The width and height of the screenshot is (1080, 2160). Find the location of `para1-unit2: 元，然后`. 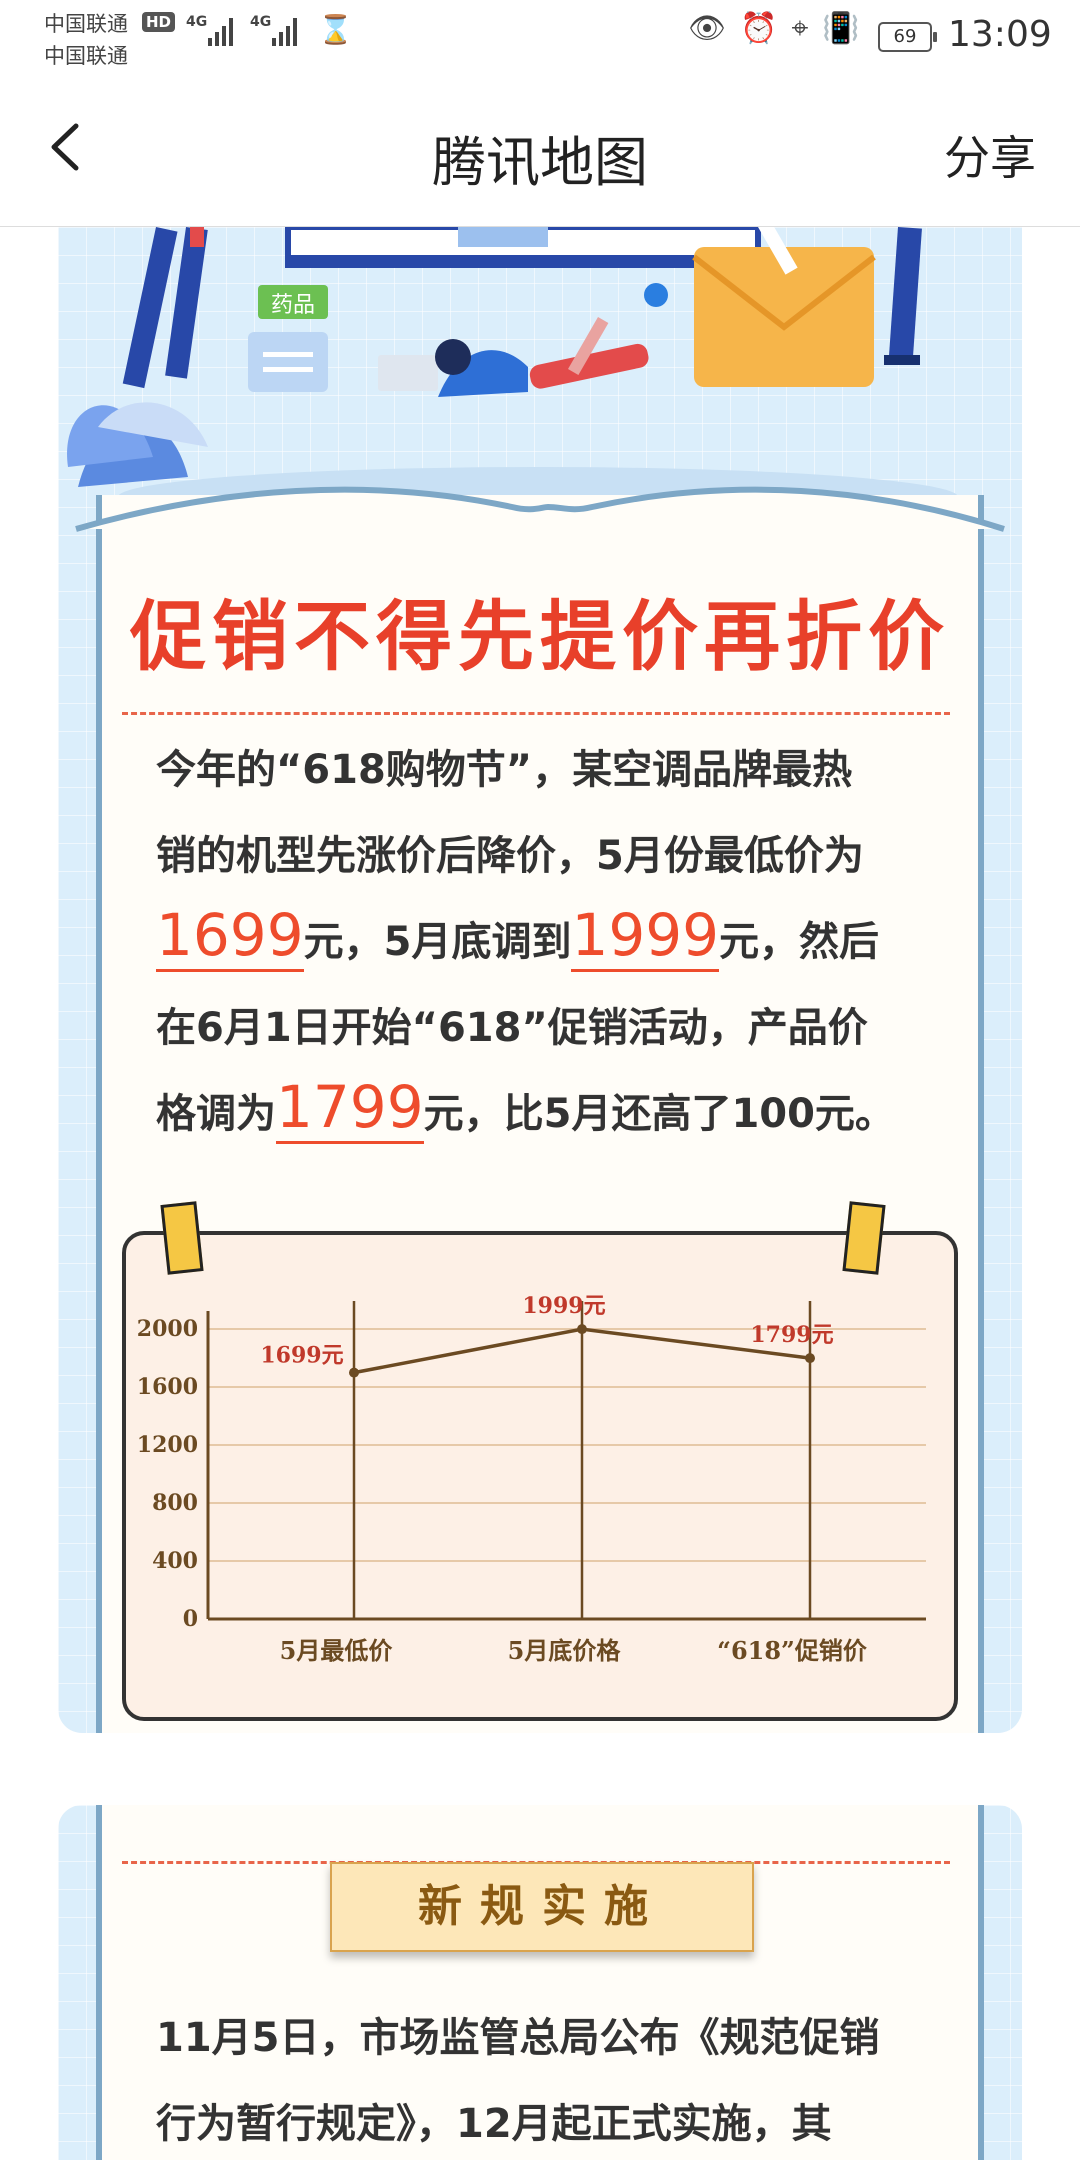

para1-unit2: 元，然后 is located at coordinates (799, 942).